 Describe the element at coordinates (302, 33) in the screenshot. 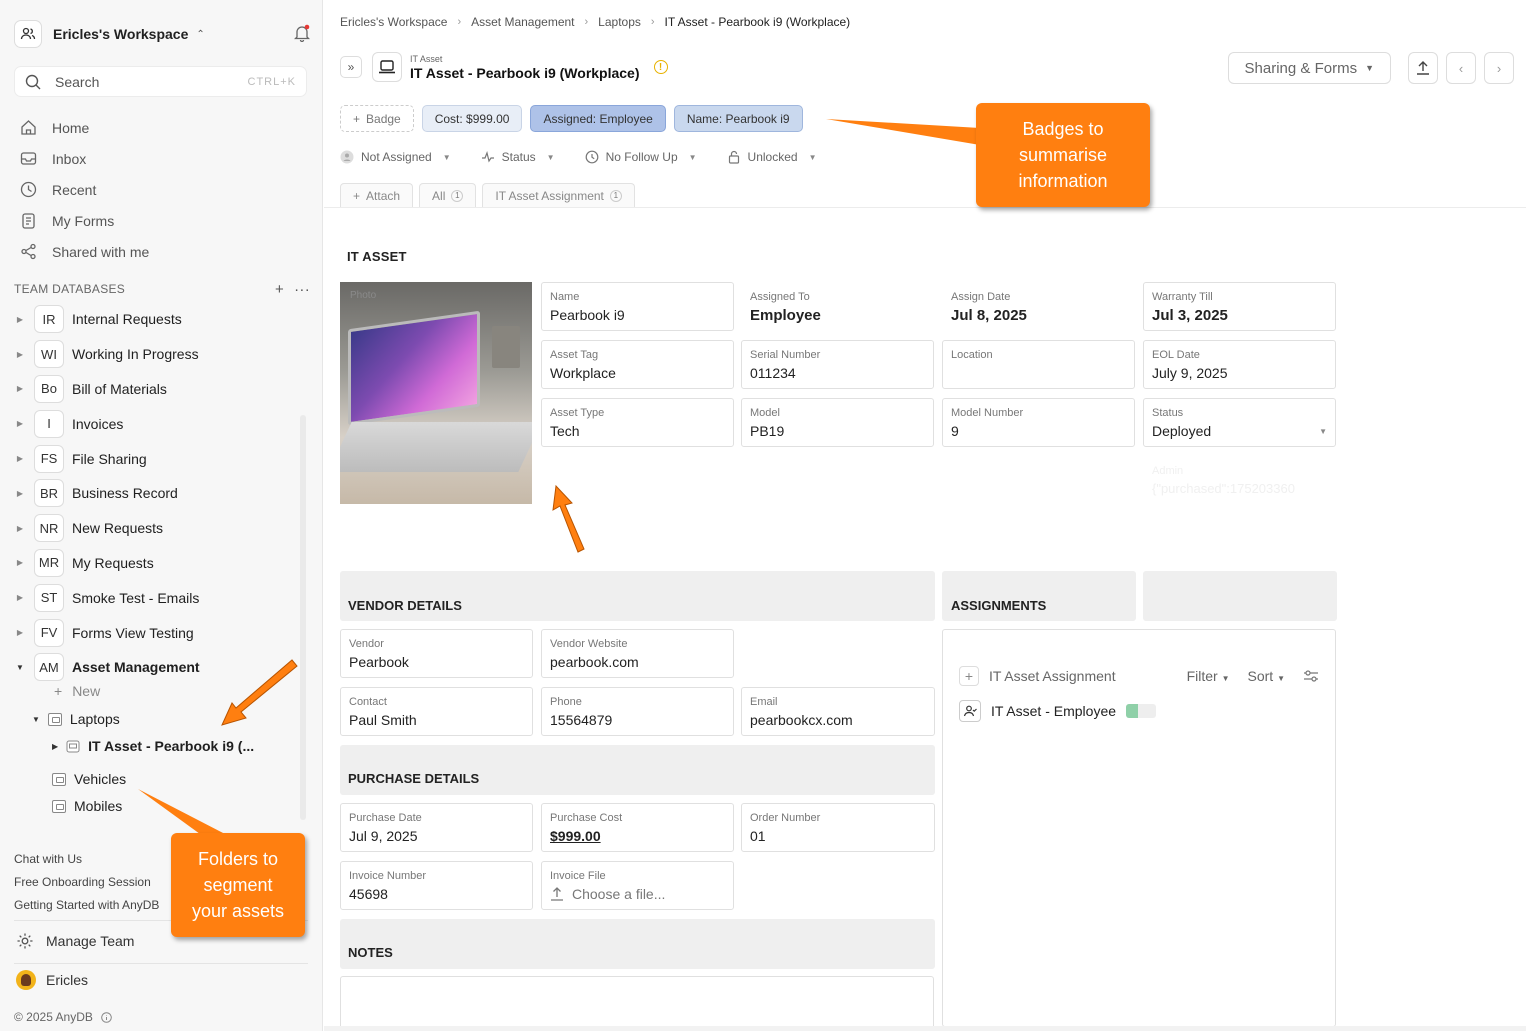

I see `bell-icon` at that location.